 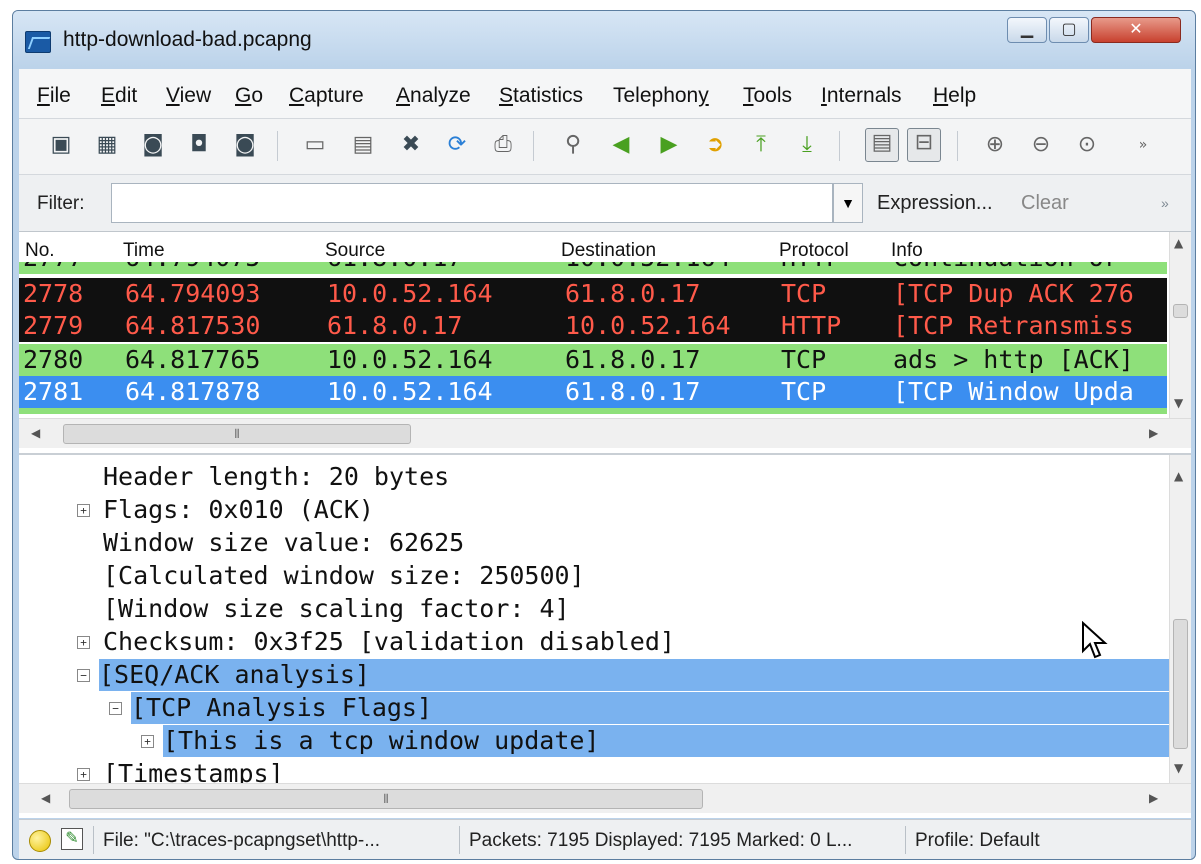 I want to click on column-header-no: No., so click(x=40, y=251).